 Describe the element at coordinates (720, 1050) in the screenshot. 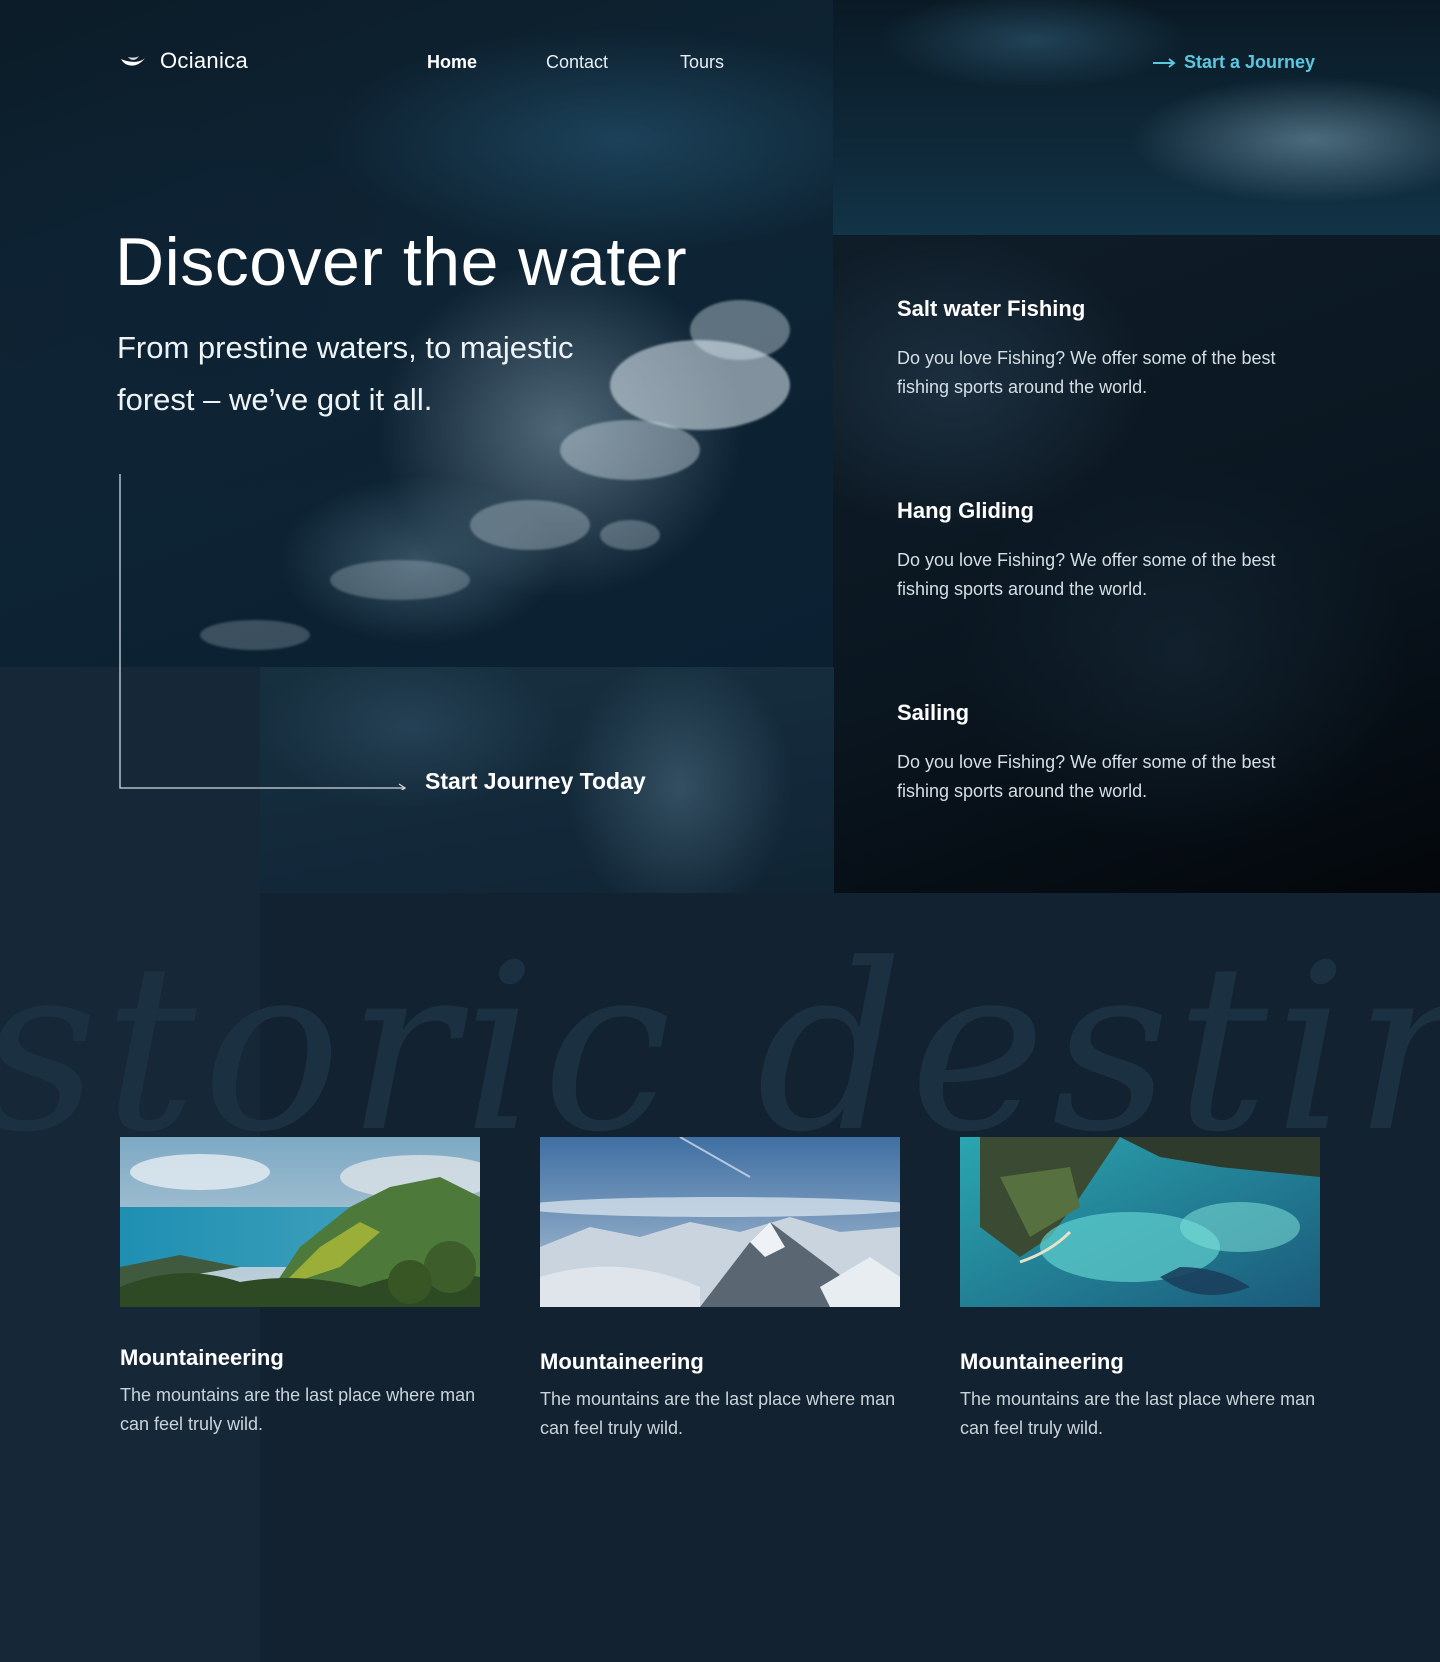

I see `section-watermark-text: storic destinat` at that location.